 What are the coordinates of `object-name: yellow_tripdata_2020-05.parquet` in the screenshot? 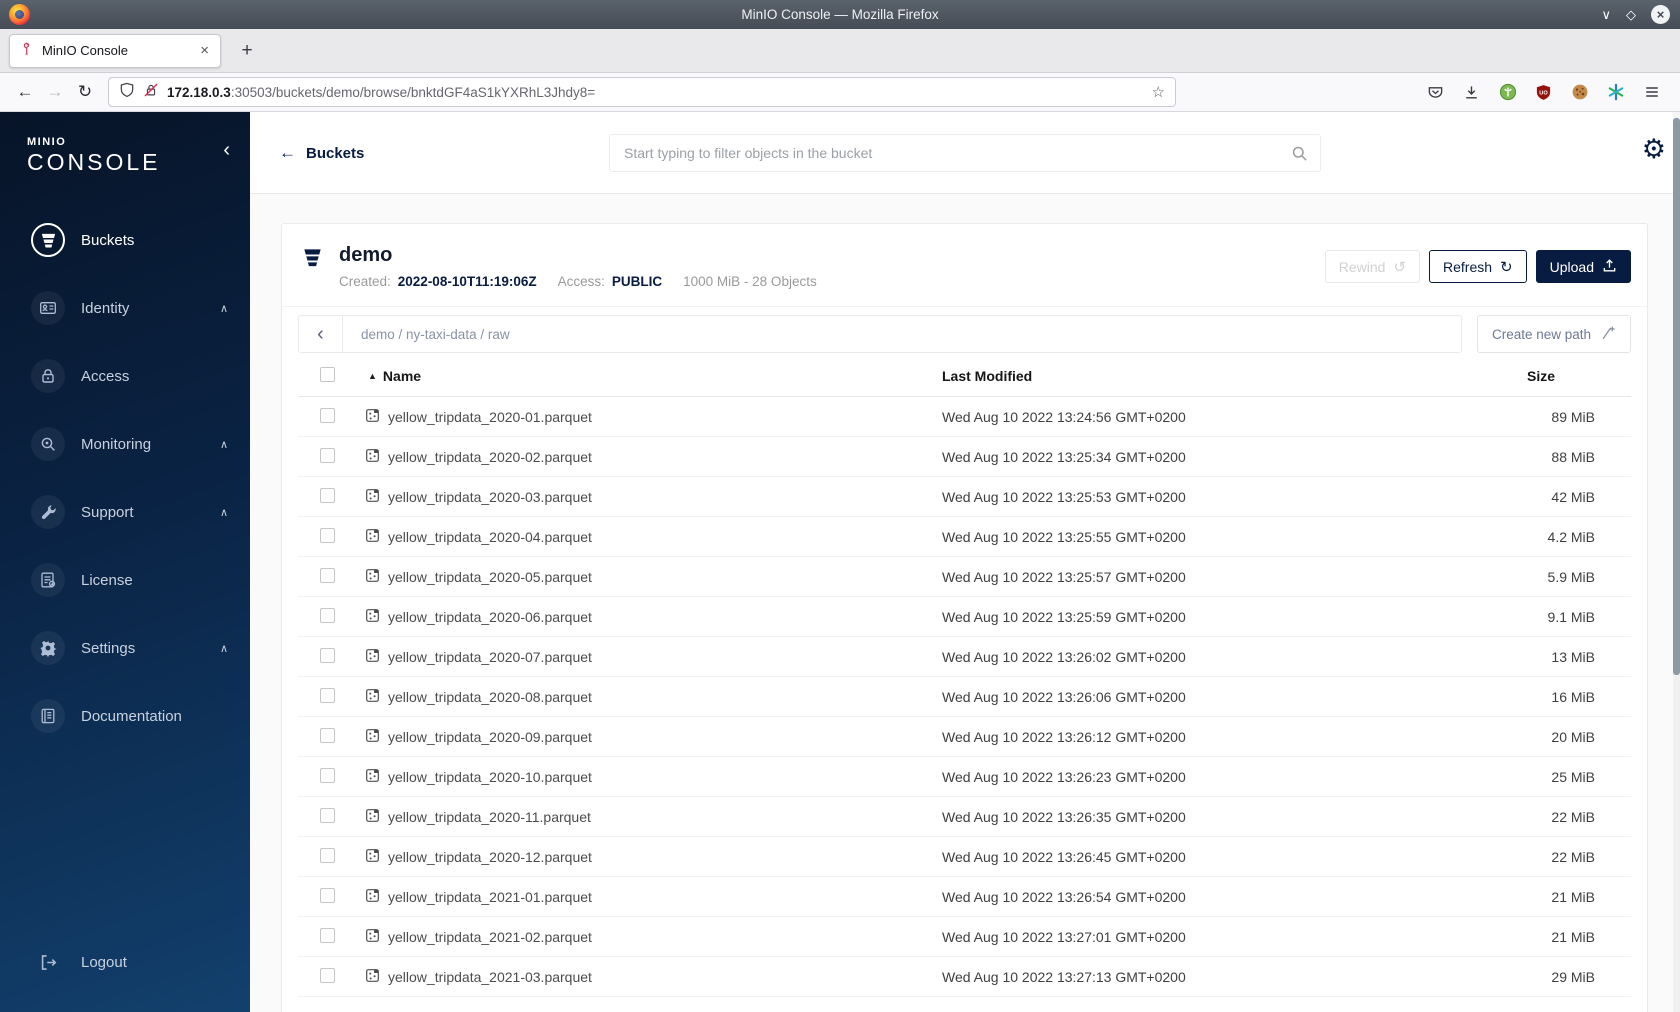 It's located at (490, 577).